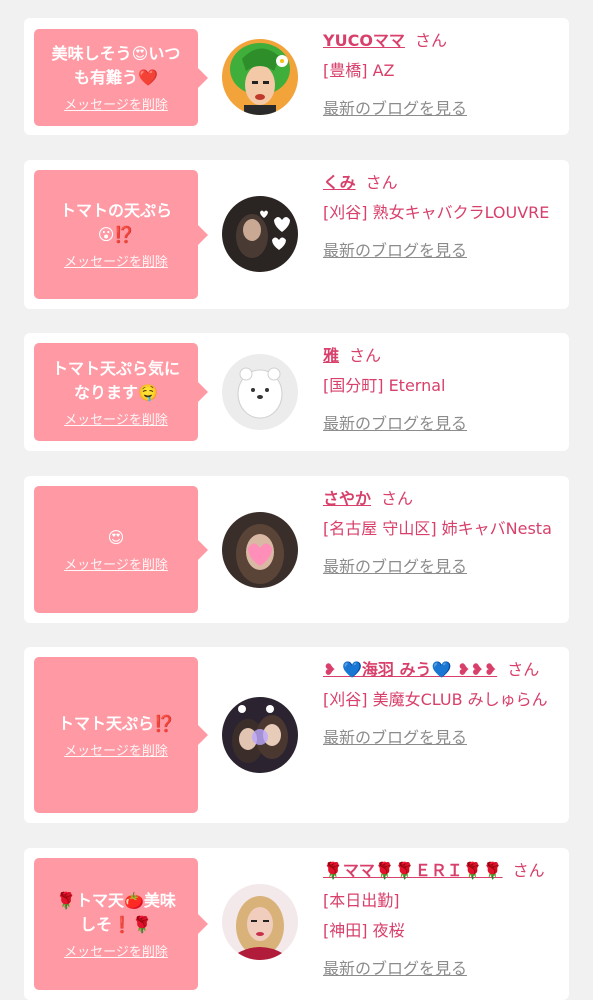 The image size is (593, 1000). What do you see at coordinates (364, 40) in the screenshot?
I see `user-name-link: YUCOママ` at bounding box center [364, 40].